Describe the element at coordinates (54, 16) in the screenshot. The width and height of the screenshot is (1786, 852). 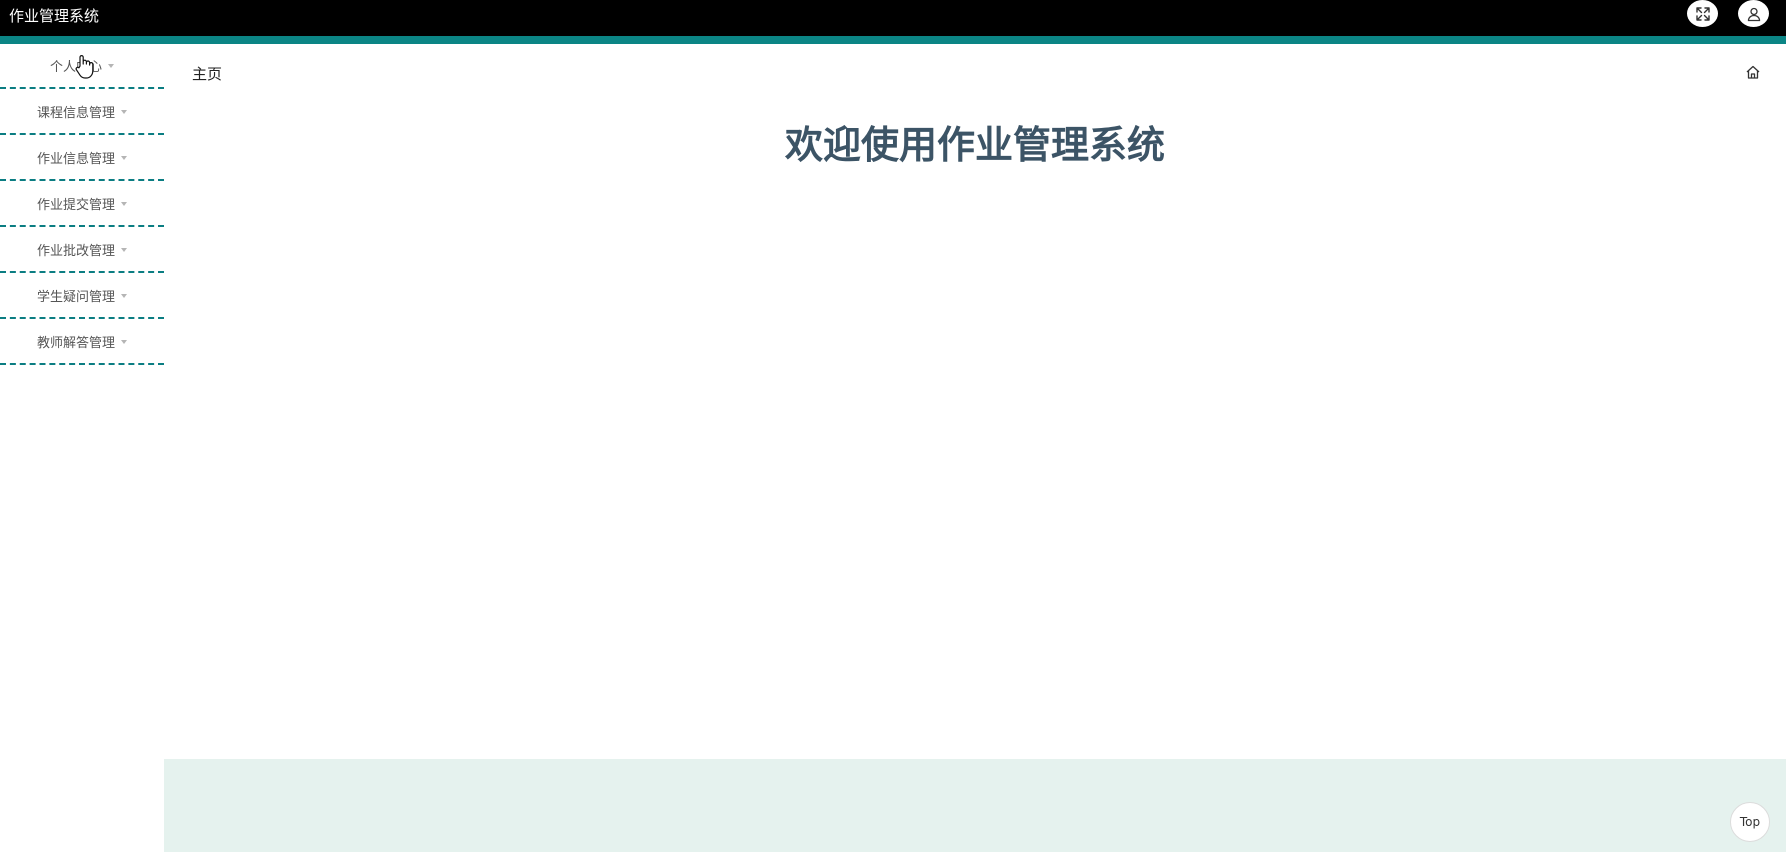
I see `app-title: 作业管理系统` at that location.